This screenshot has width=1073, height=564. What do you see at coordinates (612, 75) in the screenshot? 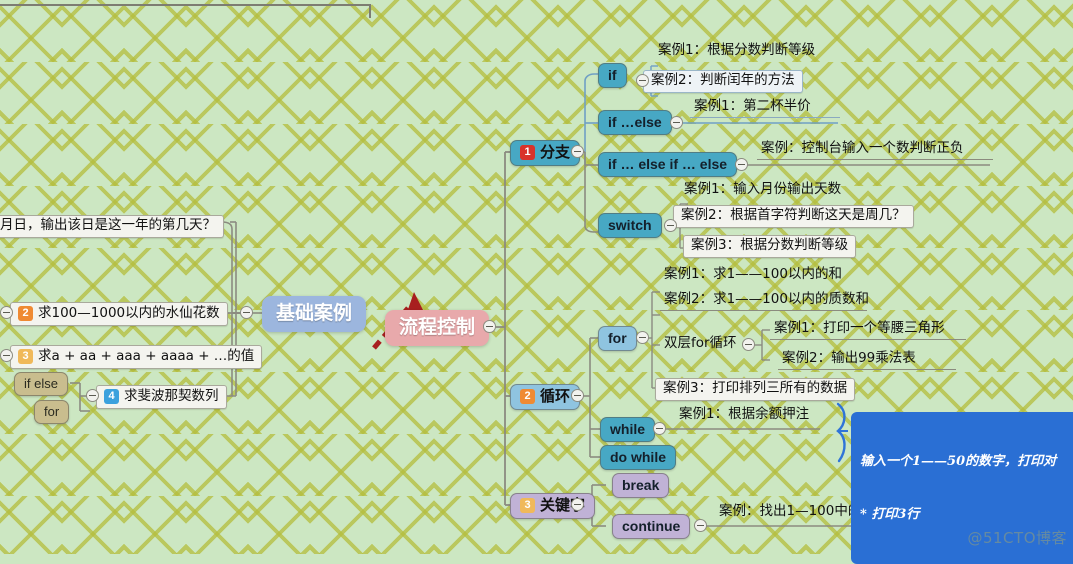
I see `node-if: if` at bounding box center [612, 75].